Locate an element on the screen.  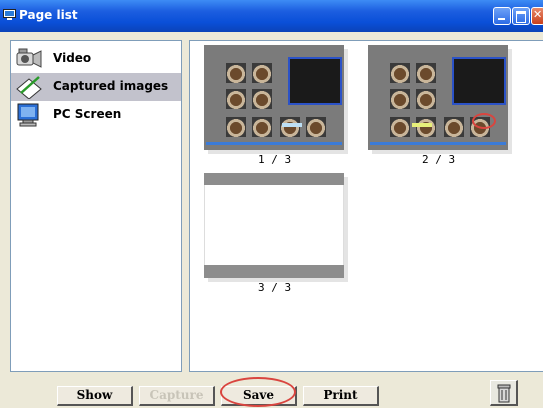
trash-icon is located at coordinates (504, 393).